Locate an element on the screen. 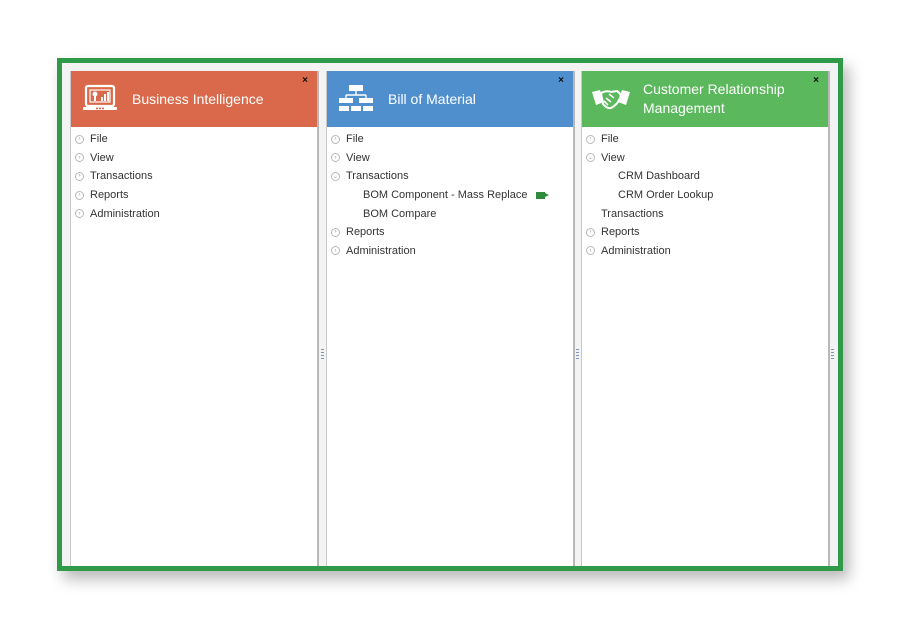  handshake-icon is located at coordinates (611, 99).